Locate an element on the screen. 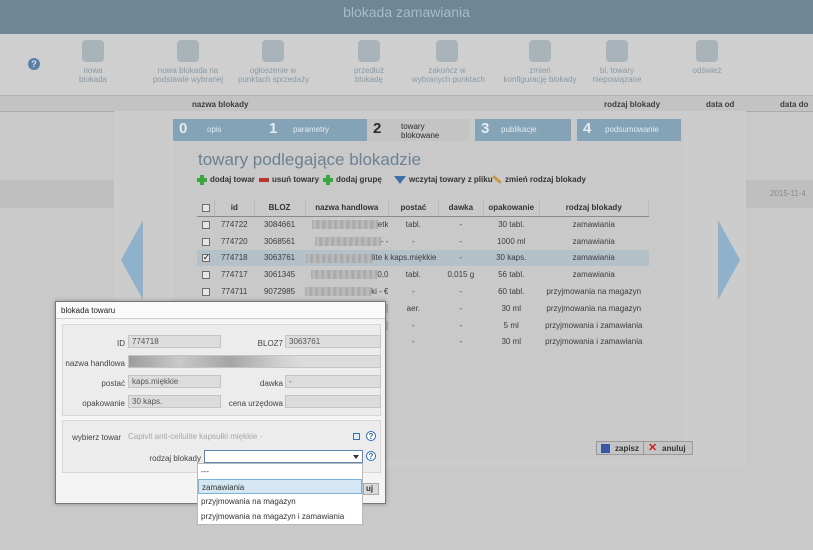  name-field is located at coordinates (254, 361).